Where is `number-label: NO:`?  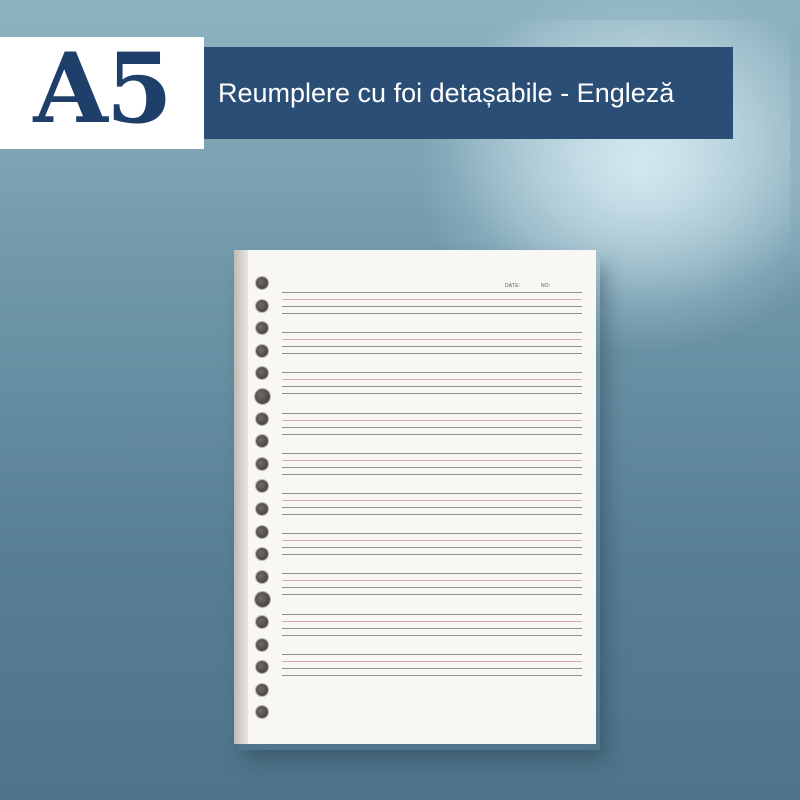 number-label: NO: is located at coordinates (546, 286).